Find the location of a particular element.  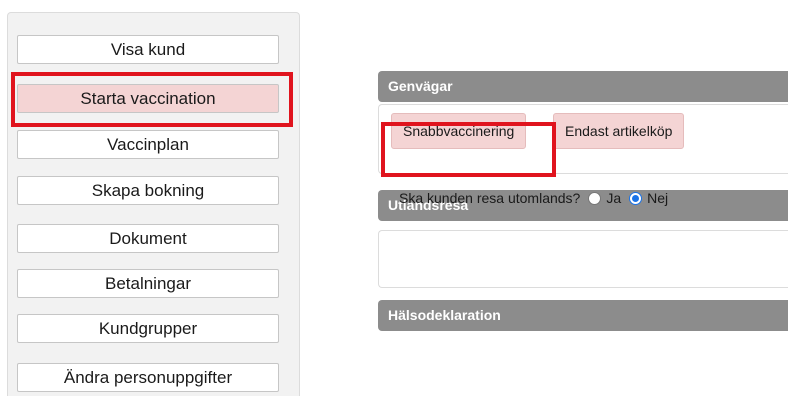

radio-ja is located at coordinates (595, 198).